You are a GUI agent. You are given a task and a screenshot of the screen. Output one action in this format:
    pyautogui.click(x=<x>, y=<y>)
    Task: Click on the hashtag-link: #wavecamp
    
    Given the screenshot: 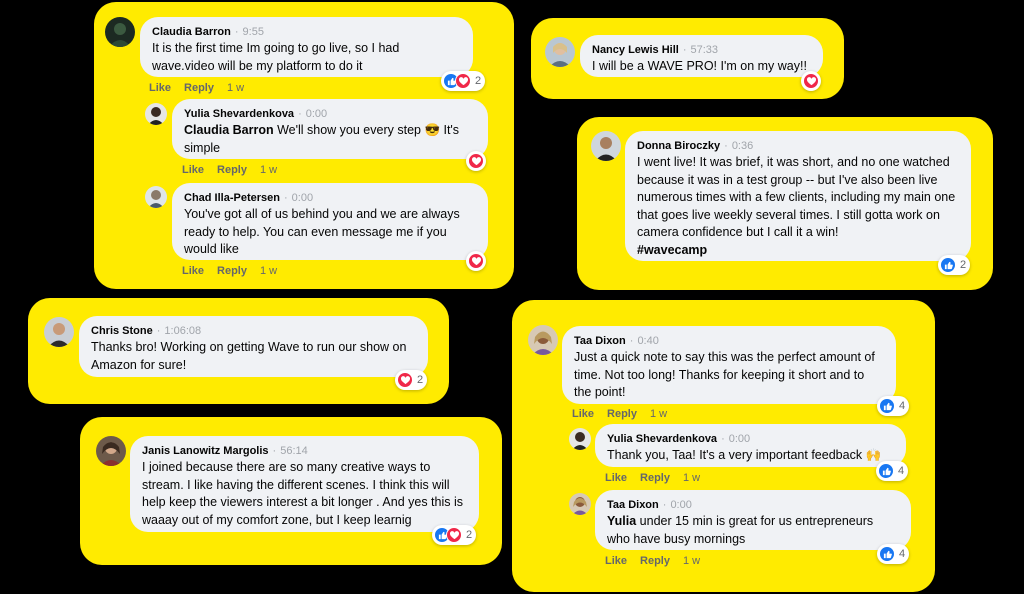 What is the action you would take?
    pyautogui.click(x=798, y=251)
    